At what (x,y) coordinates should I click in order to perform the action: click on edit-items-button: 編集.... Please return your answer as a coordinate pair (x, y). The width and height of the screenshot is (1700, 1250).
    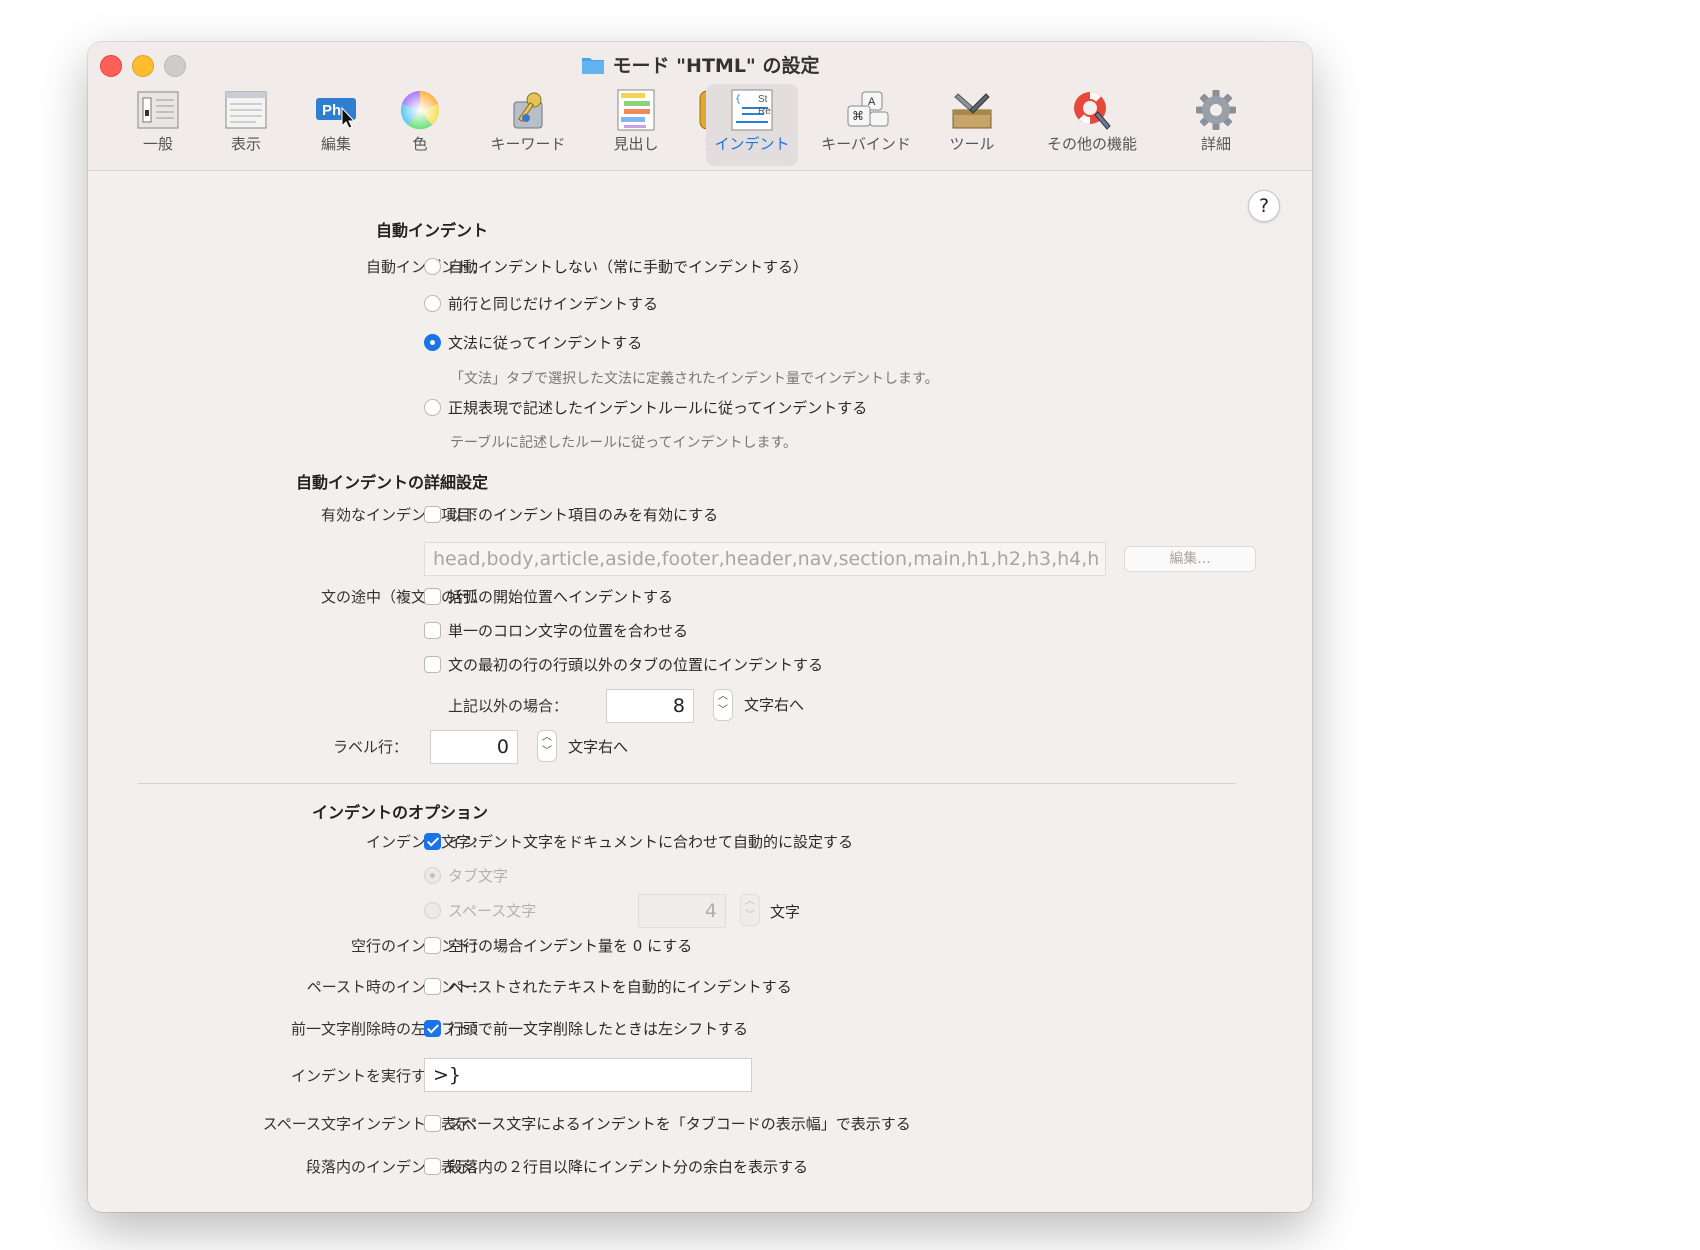
    Looking at the image, I should click on (1190, 559).